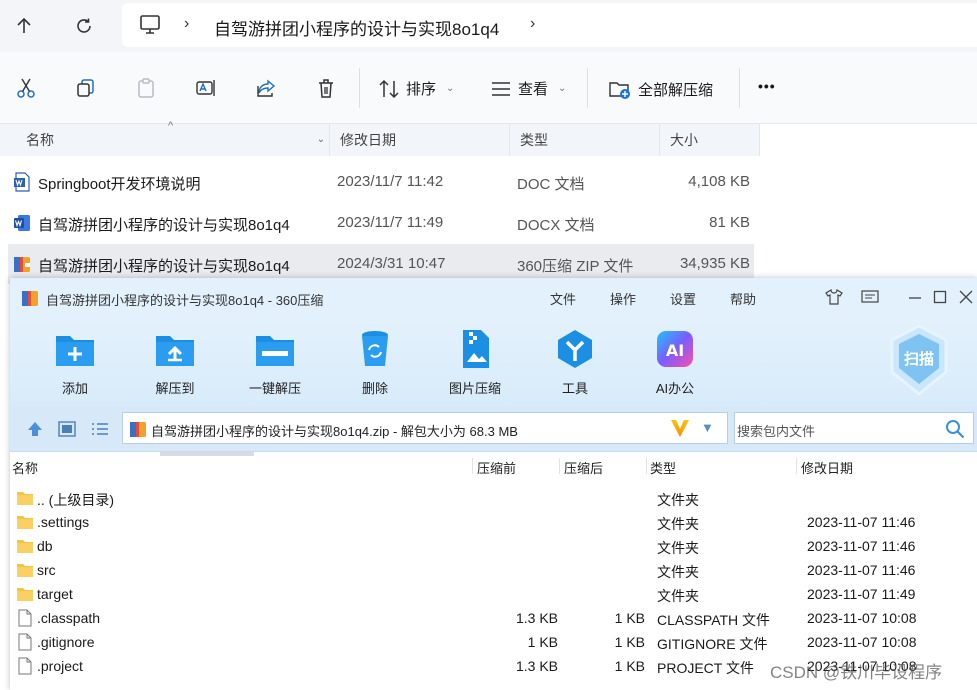  I want to click on column-size: 大小, so click(710, 140).